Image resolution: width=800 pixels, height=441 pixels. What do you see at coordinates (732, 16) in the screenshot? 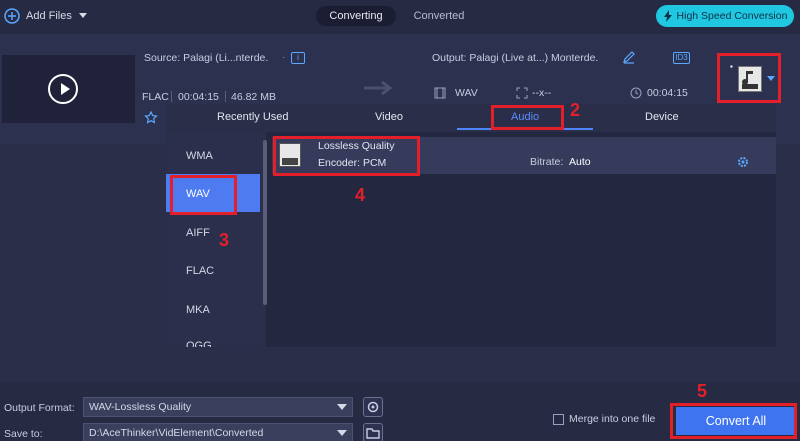
I see `high-speed-label: High Speed Conversion` at bounding box center [732, 16].